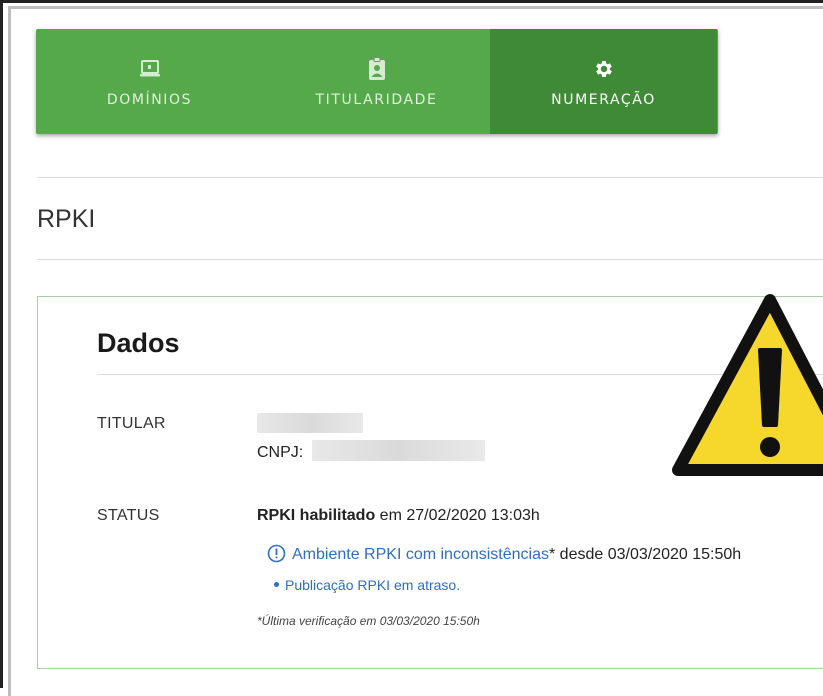 The height and width of the screenshot is (696, 823). What do you see at coordinates (745, 385) in the screenshot?
I see `warning-icon` at bounding box center [745, 385].